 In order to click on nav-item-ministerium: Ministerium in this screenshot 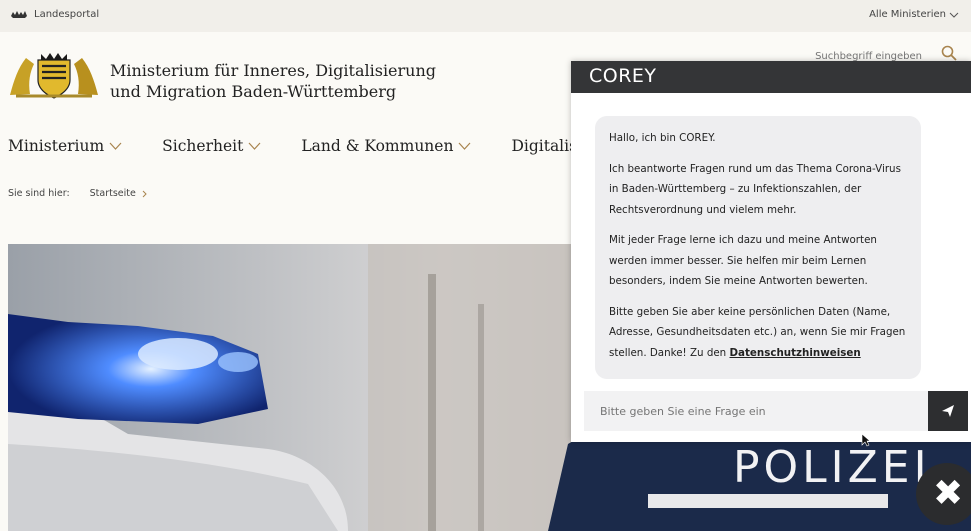, I will do `click(65, 146)`.